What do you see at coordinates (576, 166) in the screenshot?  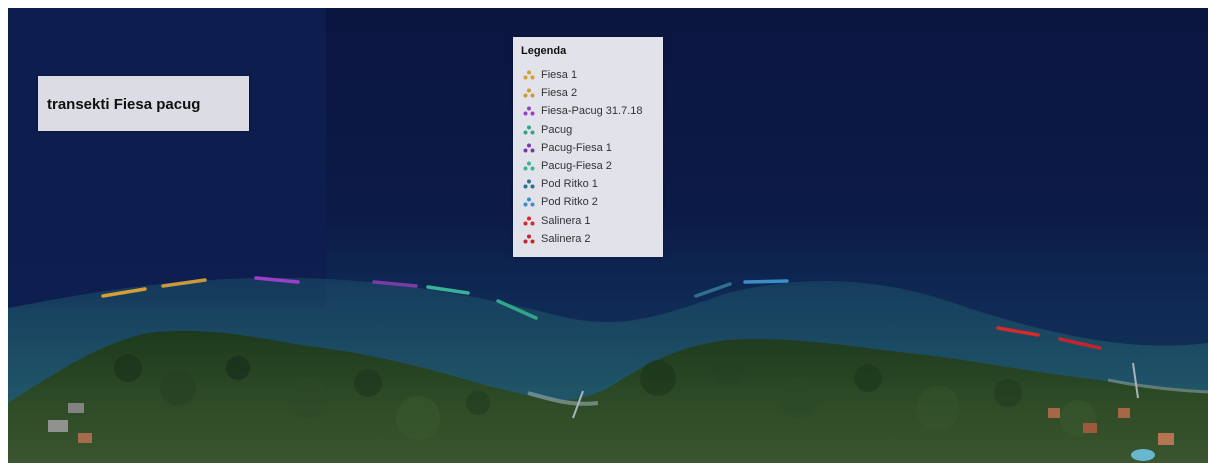 I see `legend-item-label: Pacug-Fiesa 2` at bounding box center [576, 166].